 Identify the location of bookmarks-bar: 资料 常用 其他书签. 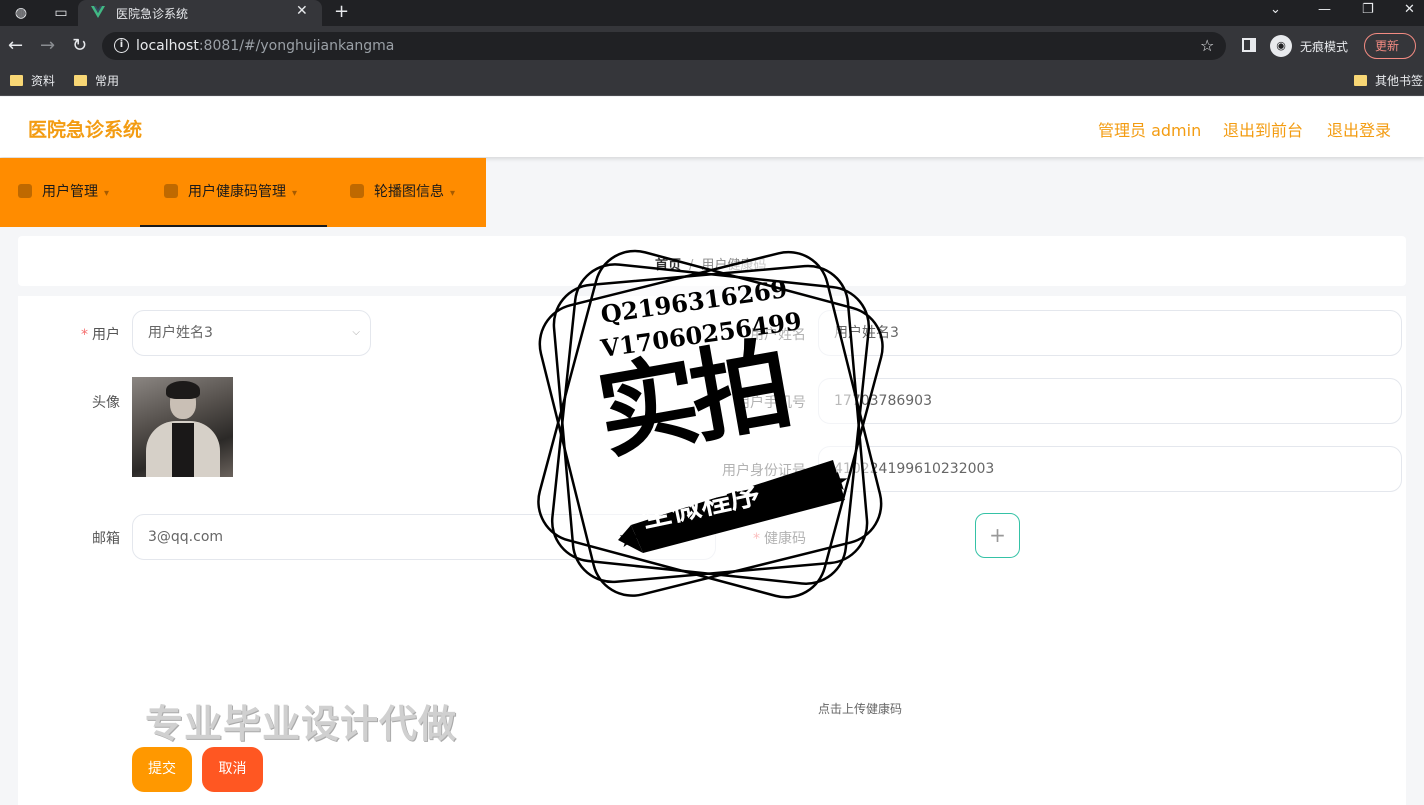
(712, 81).